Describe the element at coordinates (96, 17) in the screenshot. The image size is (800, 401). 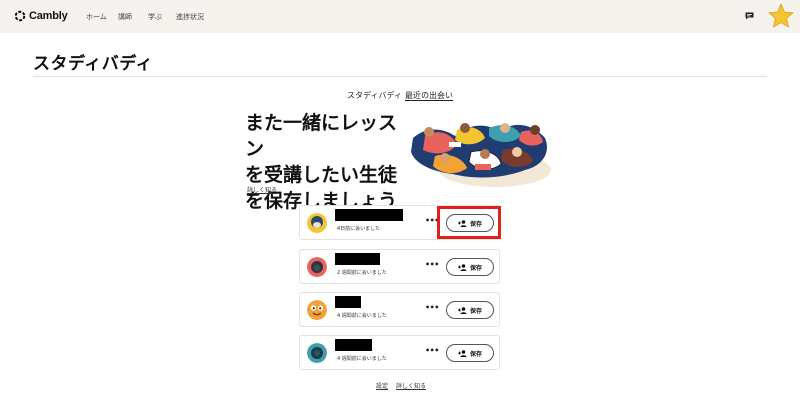
I see `nav-home: ホーム` at that location.